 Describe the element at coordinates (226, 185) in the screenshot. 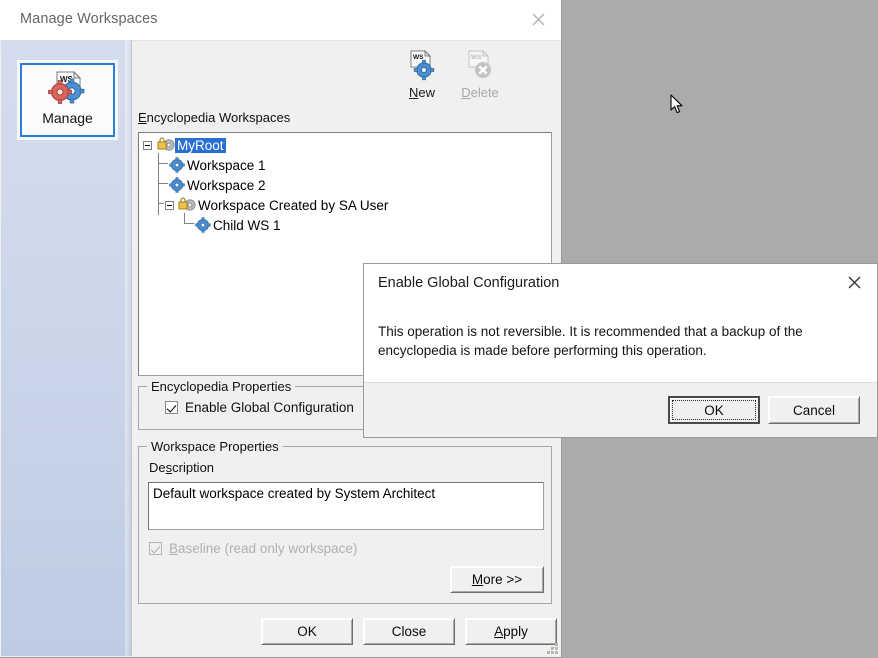

I see `tree-node-label: Workspace 2` at that location.